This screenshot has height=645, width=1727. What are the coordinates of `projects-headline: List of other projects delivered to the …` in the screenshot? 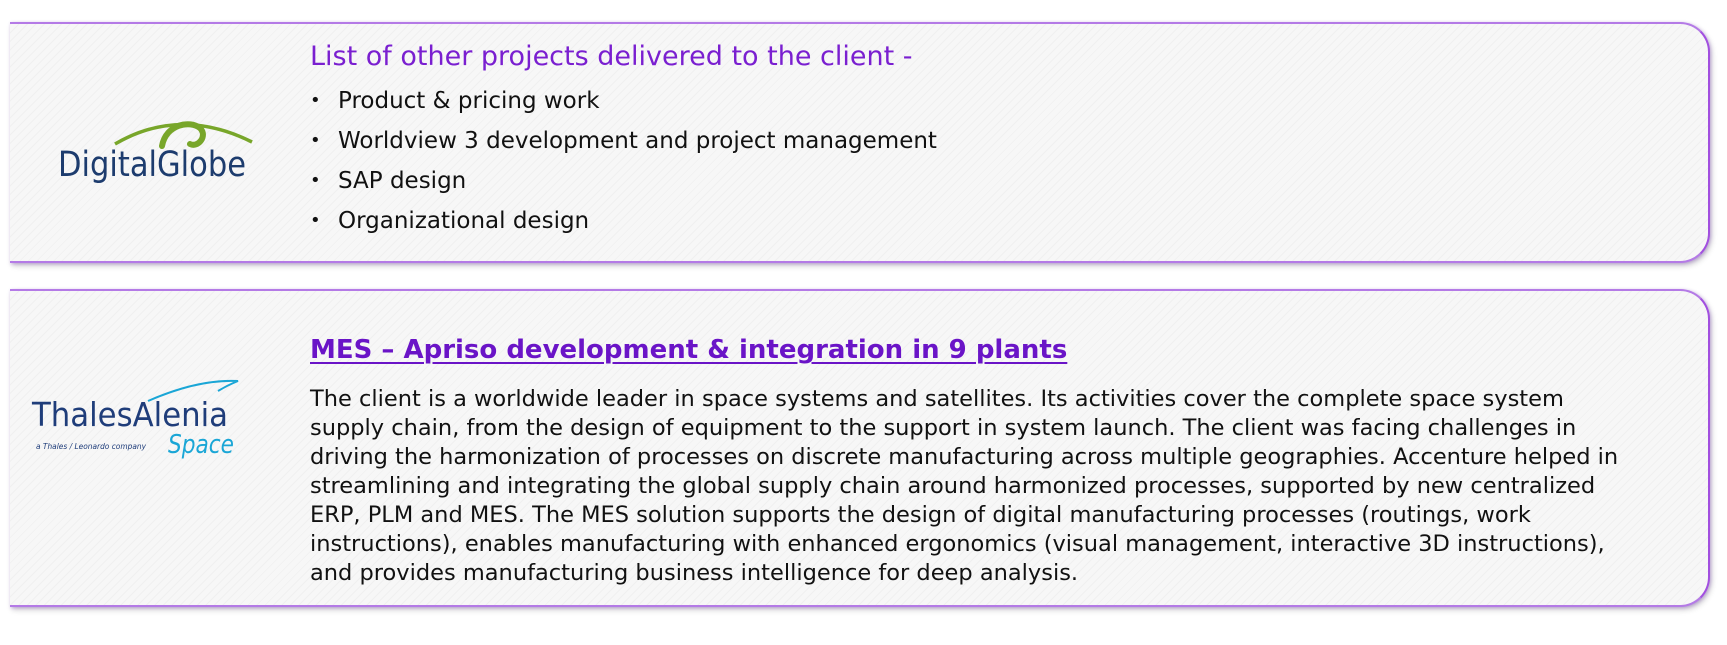 It's located at (611, 56).